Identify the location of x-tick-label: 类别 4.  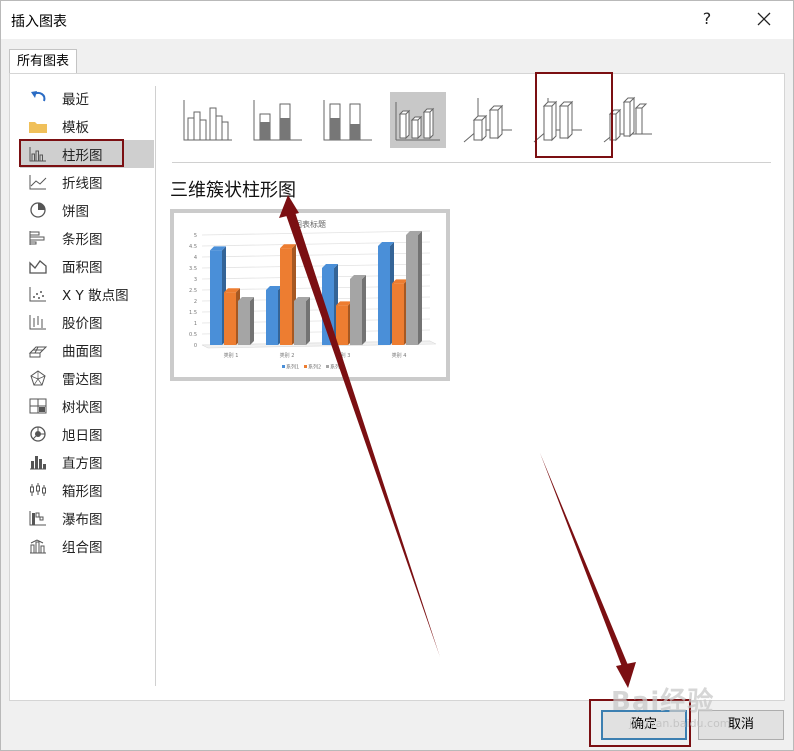
(399, 355).